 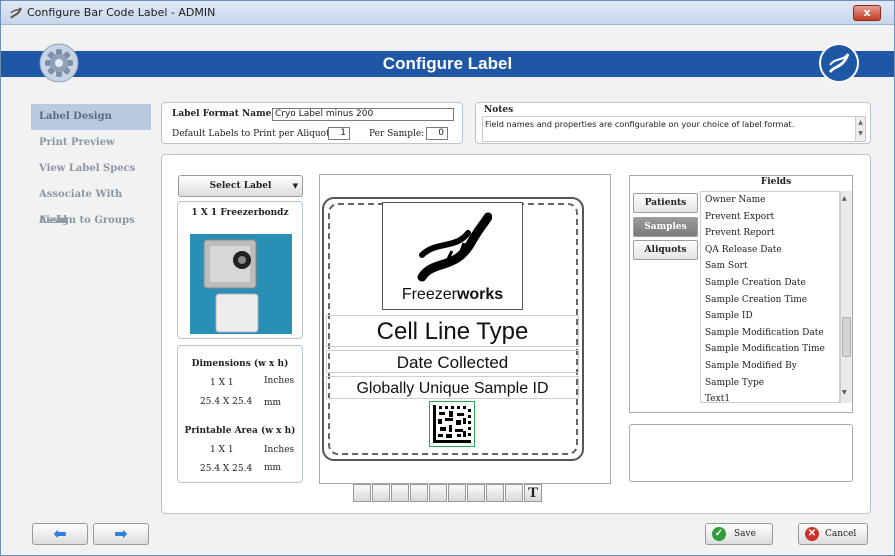 I want to click on scroll-down-icon: ▼, so click(x=844, y=392).